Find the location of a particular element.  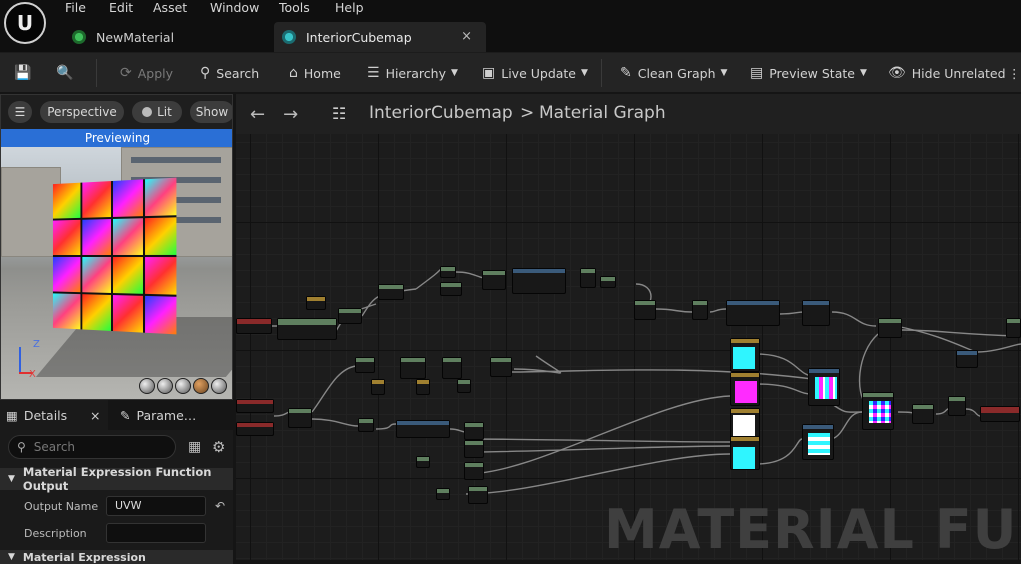

plane-icon is located at coordinates (183, 386).